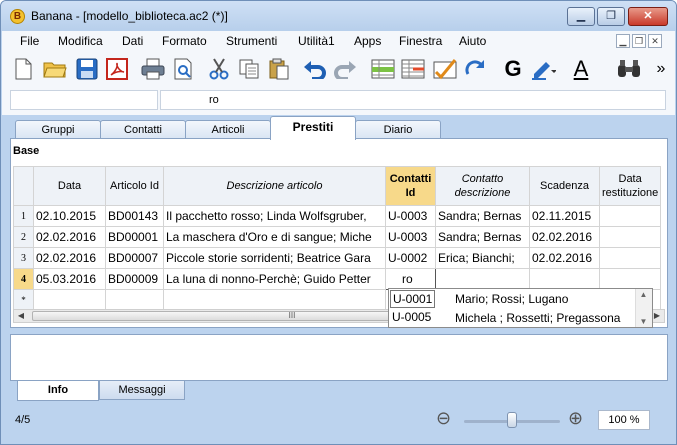 Image resolution: width=677 pixels, height=445 pixels. Describe the element at coordinates (134, 186) in the screenshot. I see `column-header-articolo-id: Articolo Id` at that location.